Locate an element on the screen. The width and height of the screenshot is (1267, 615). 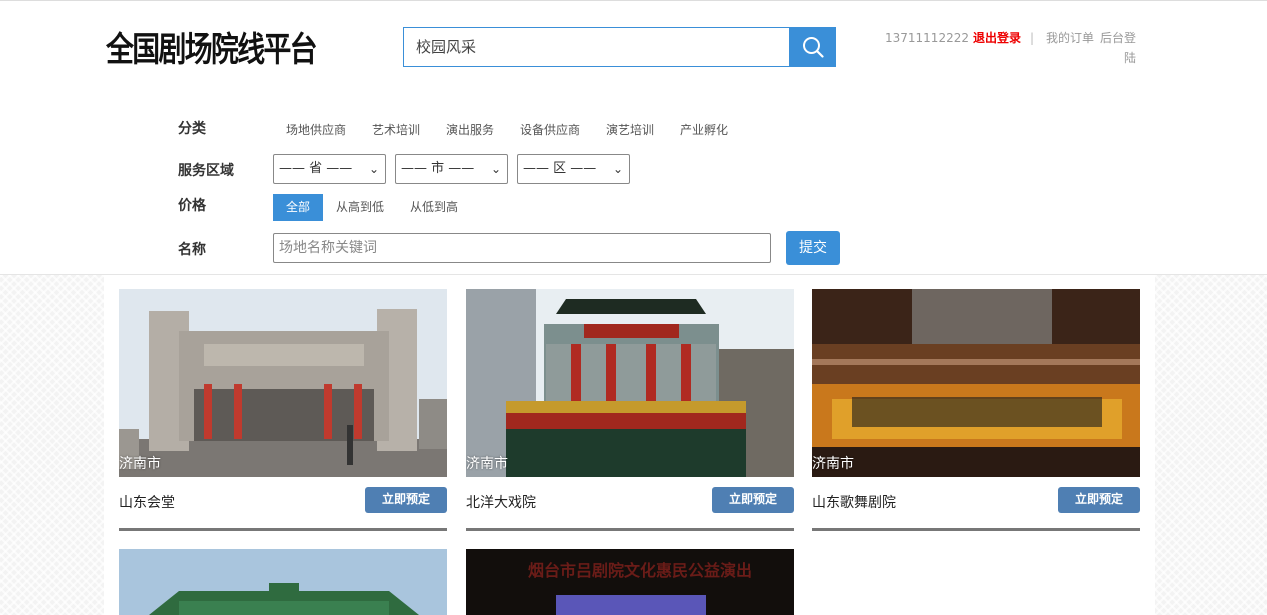
search-icon is located at coordinates (813, 47).